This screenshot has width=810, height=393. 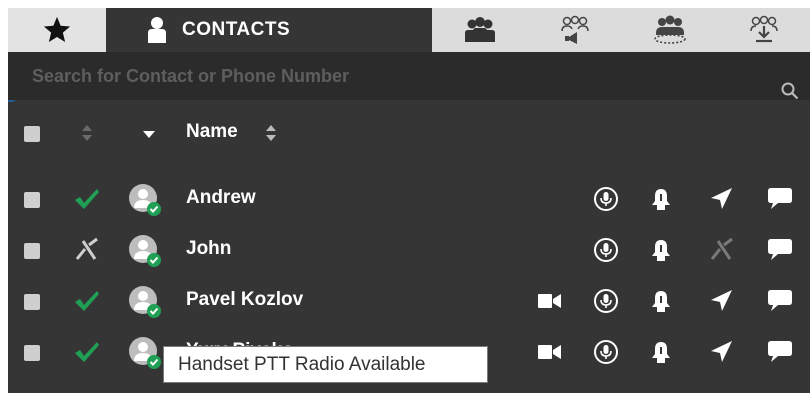 I want to click on tab-dynamic-groups, so click(x=669, y=30).